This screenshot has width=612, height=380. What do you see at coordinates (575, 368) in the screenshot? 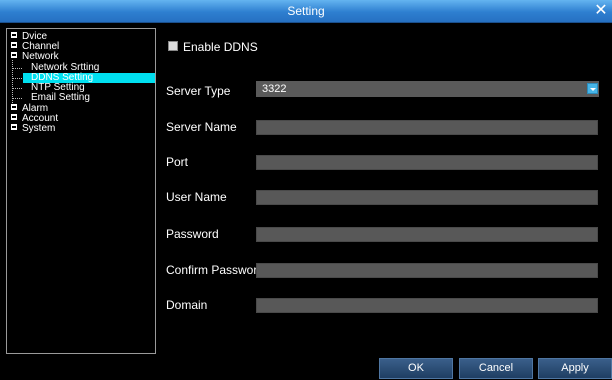
I see `apply-button: Apply` at bounding box center [575, 368].